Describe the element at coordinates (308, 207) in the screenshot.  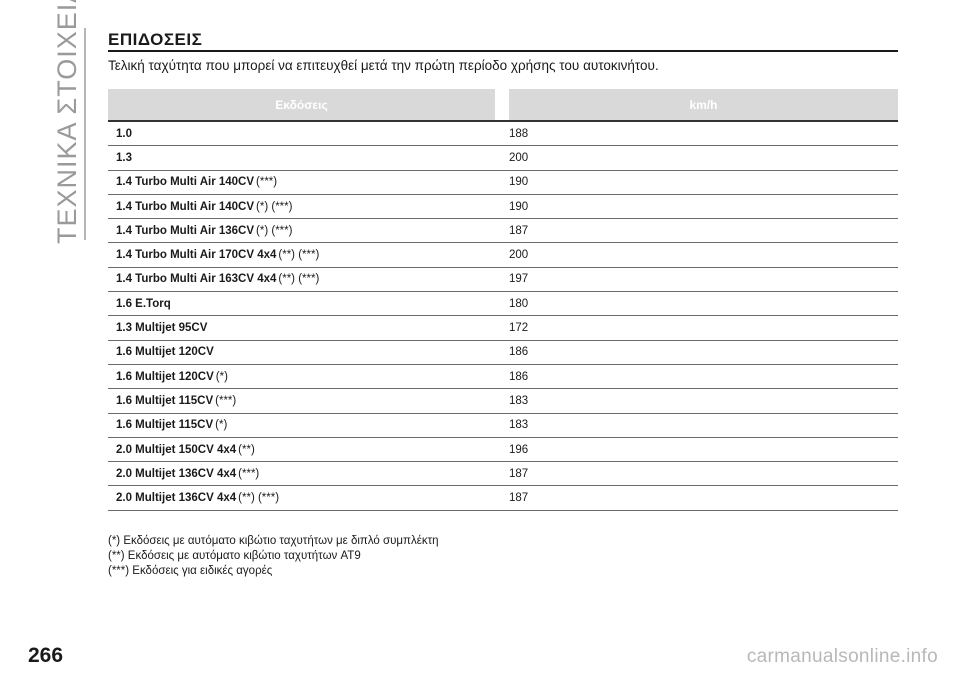
I see `version-cell: 1.4 Turbo Multi Air 140CV (*) (***)` at that location.